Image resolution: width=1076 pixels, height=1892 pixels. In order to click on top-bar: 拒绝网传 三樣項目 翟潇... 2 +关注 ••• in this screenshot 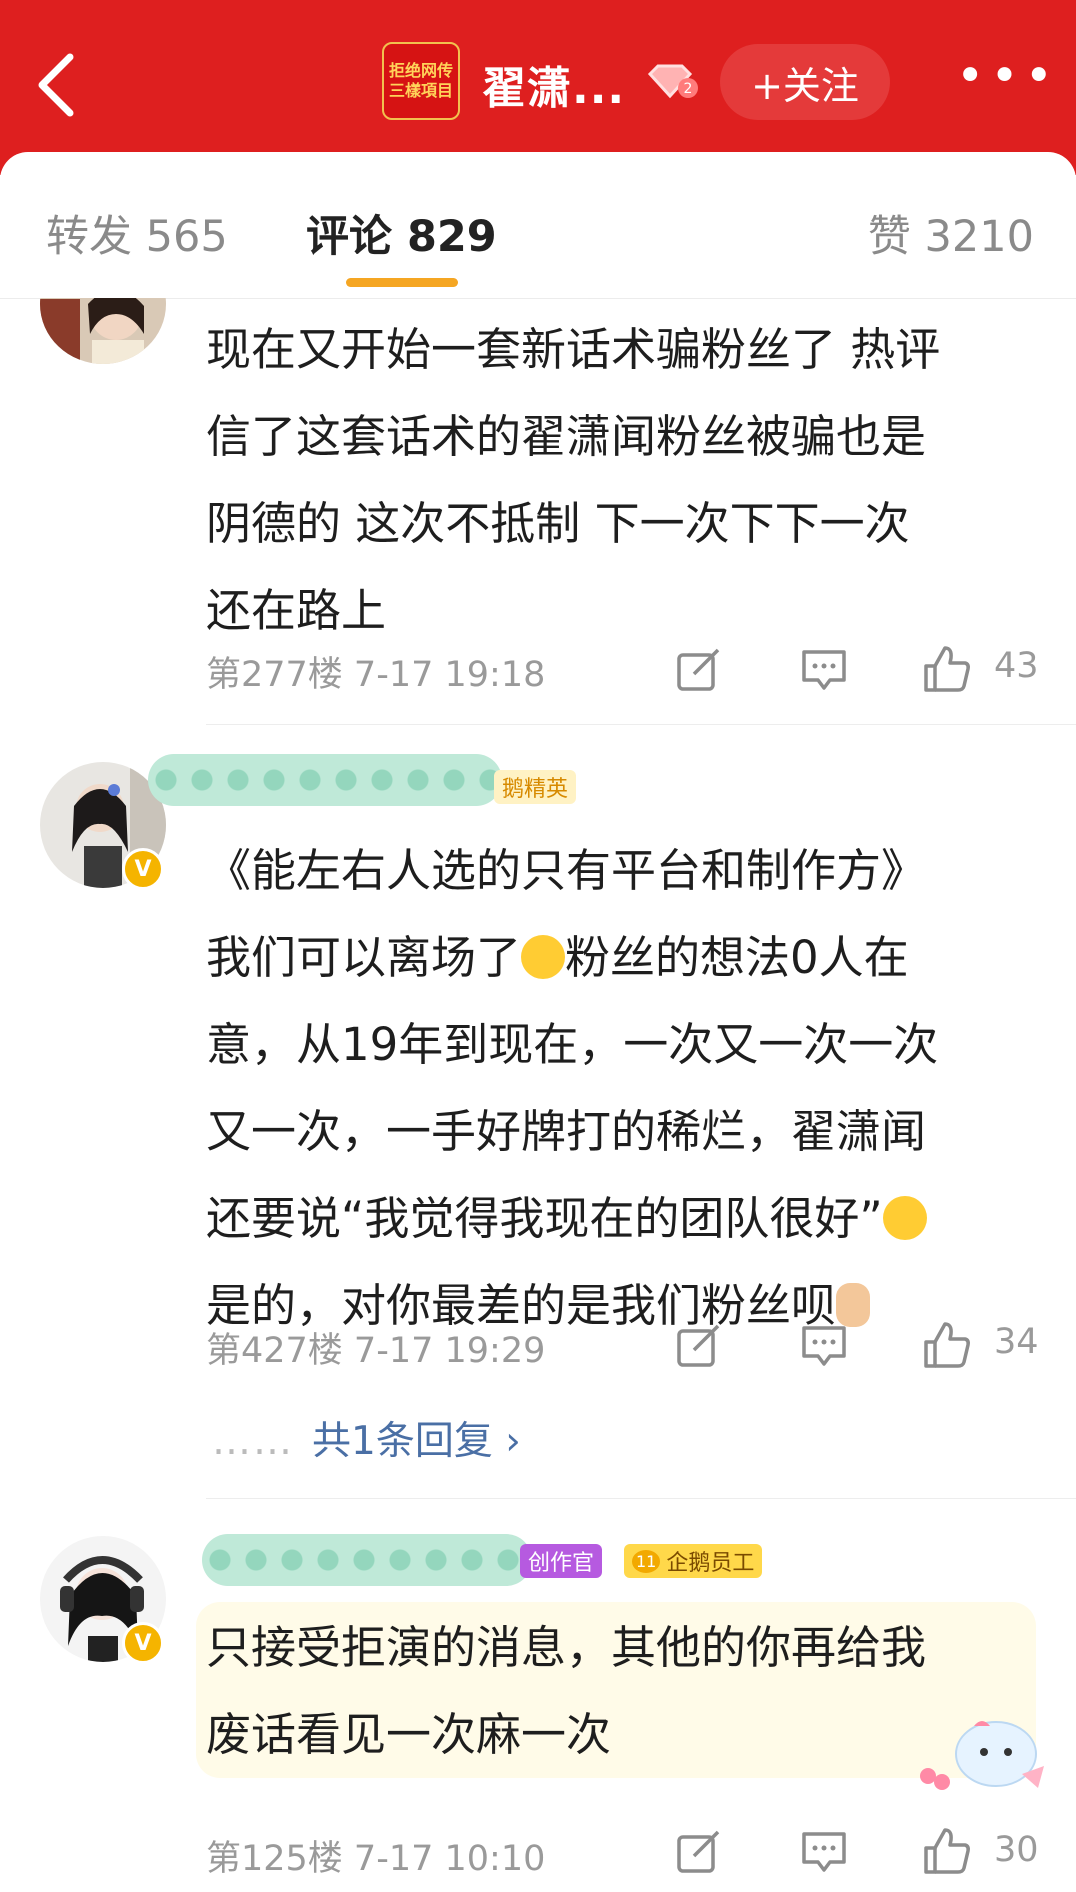, I will do `click(538, 87)`.